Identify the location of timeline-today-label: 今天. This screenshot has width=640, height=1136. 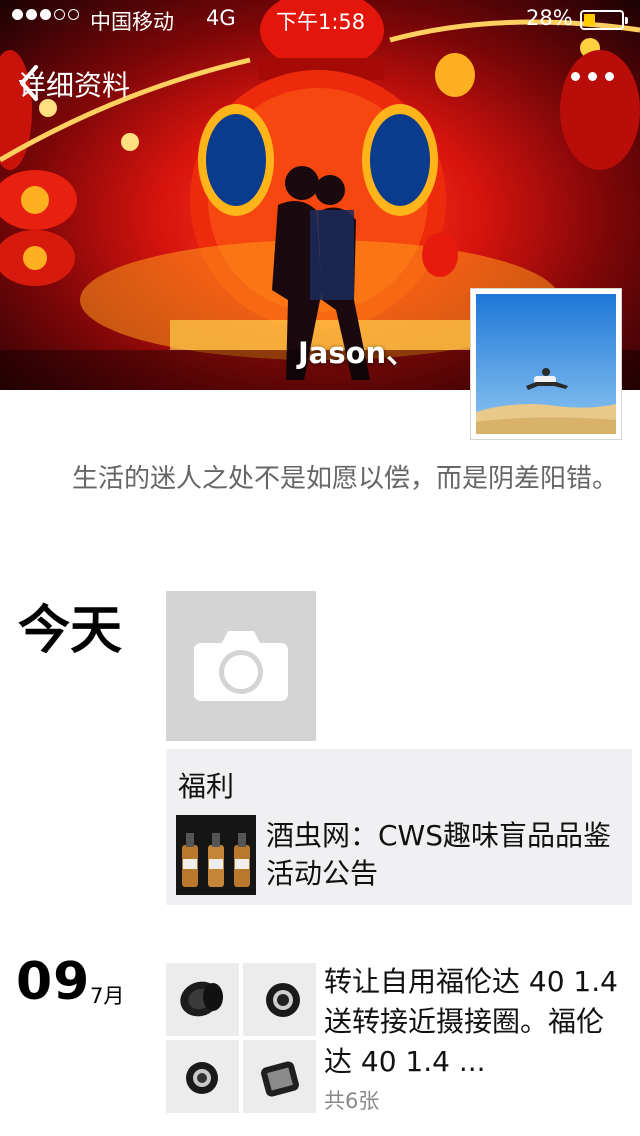
(70, 631).